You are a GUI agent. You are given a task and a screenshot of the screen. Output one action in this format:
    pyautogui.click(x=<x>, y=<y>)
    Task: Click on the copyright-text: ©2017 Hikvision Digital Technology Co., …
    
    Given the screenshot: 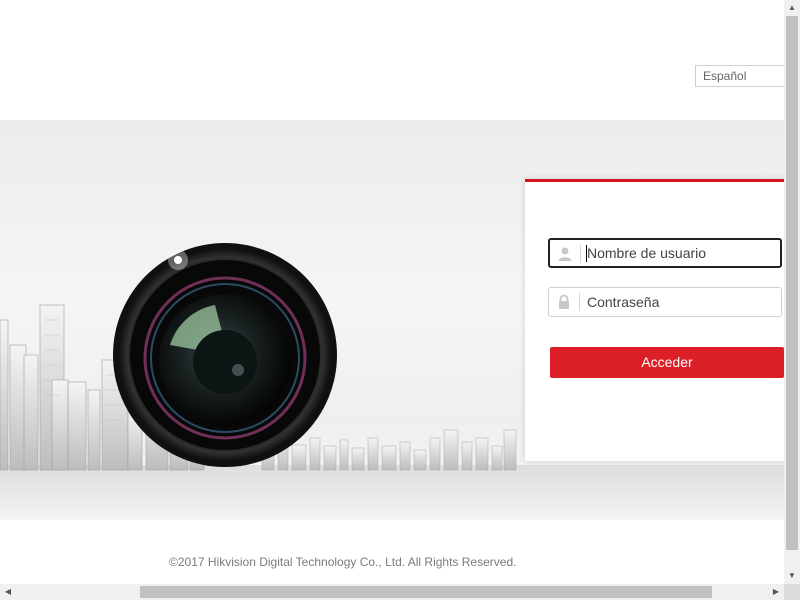 What is the action you would take?
    pyautogui.click(x=343, y=562)
    